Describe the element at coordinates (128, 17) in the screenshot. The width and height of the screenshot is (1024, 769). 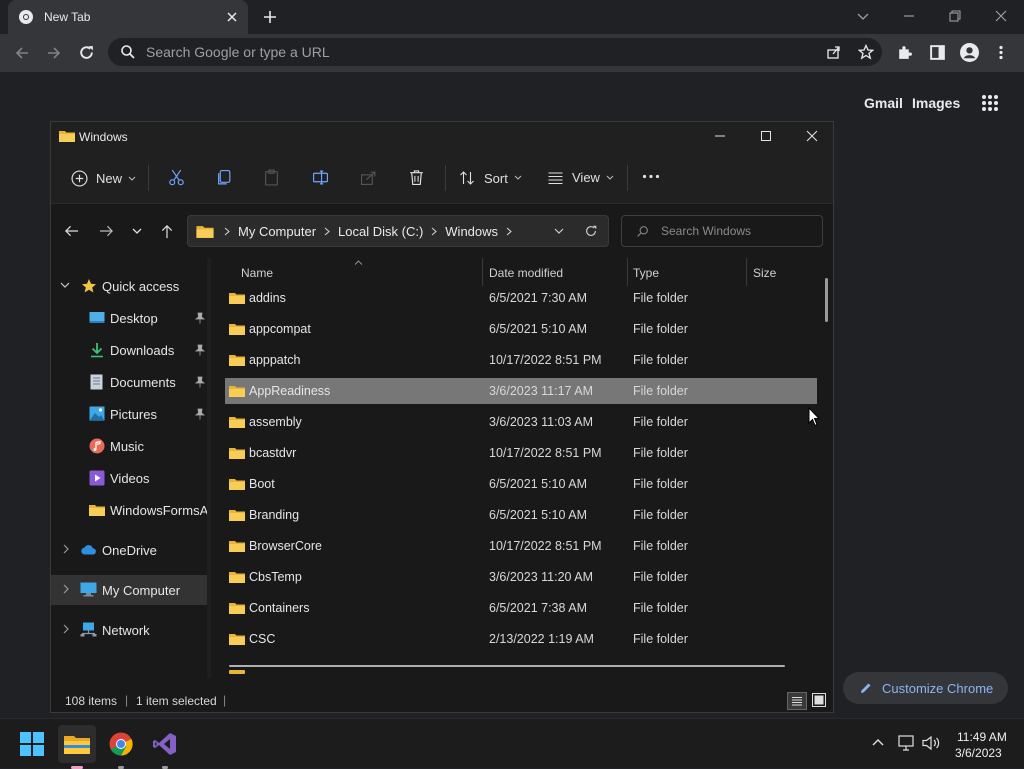
I see `tab-new-tab: New Tab` at that location.